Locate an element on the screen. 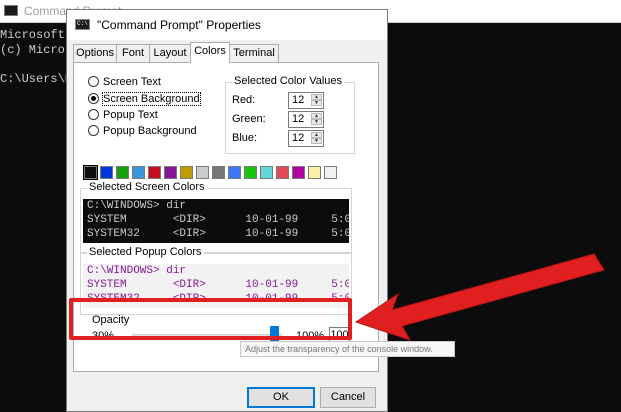 The image size is (621, 412). arrow-icon is located at coordinates (479, 297).